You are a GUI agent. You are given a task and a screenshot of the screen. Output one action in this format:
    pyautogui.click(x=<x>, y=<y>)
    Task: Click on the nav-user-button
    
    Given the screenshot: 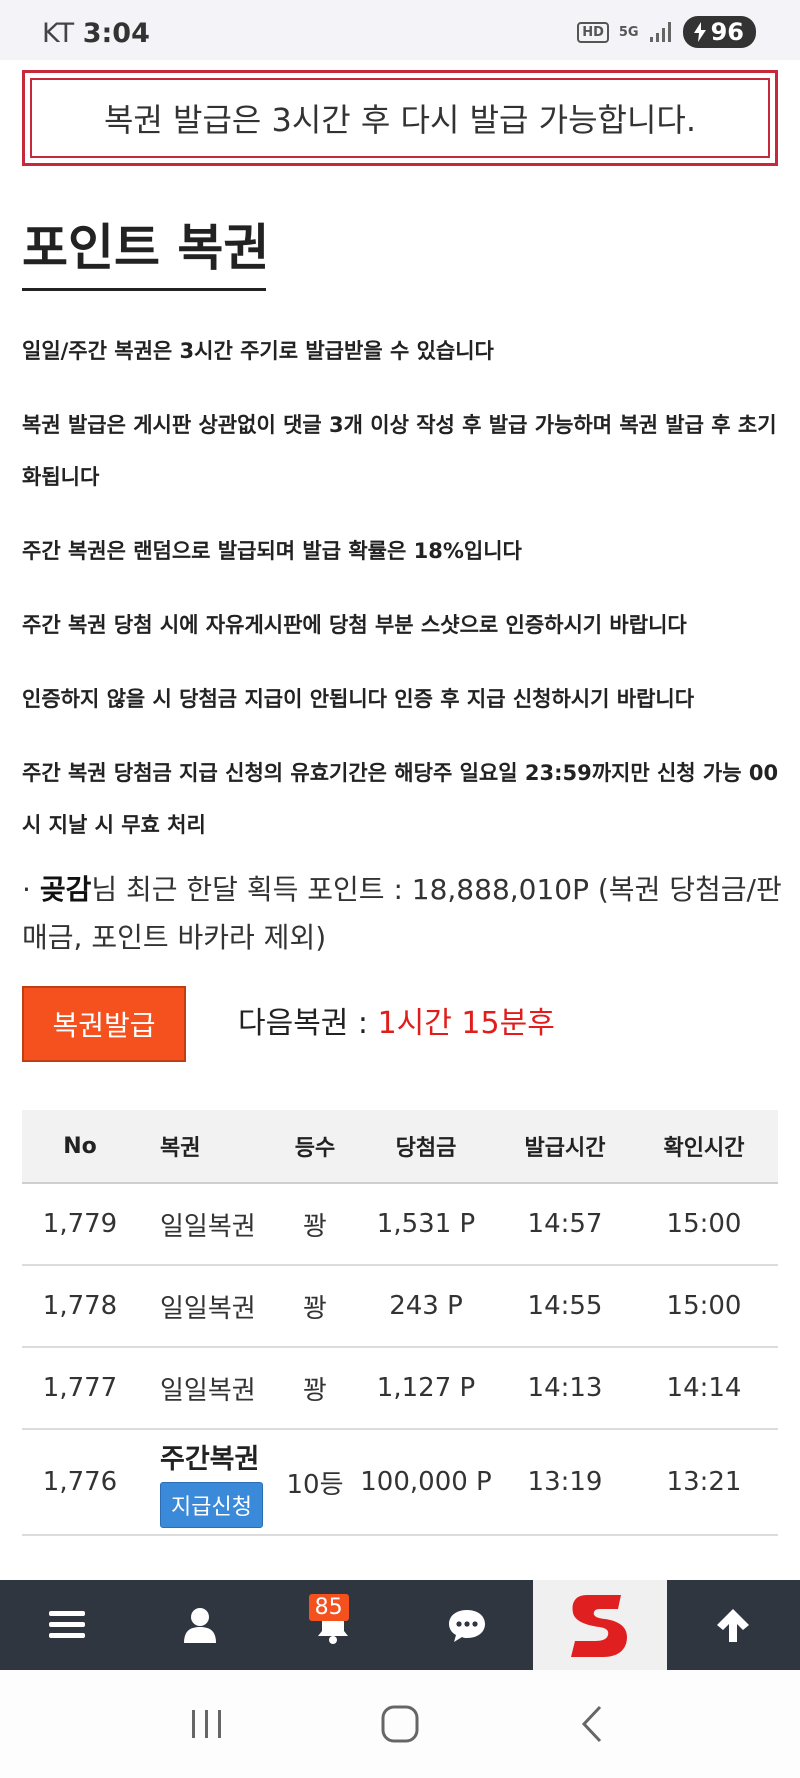 What is the action you would take?
    pyautogui.click(x=199, y=1625)
    